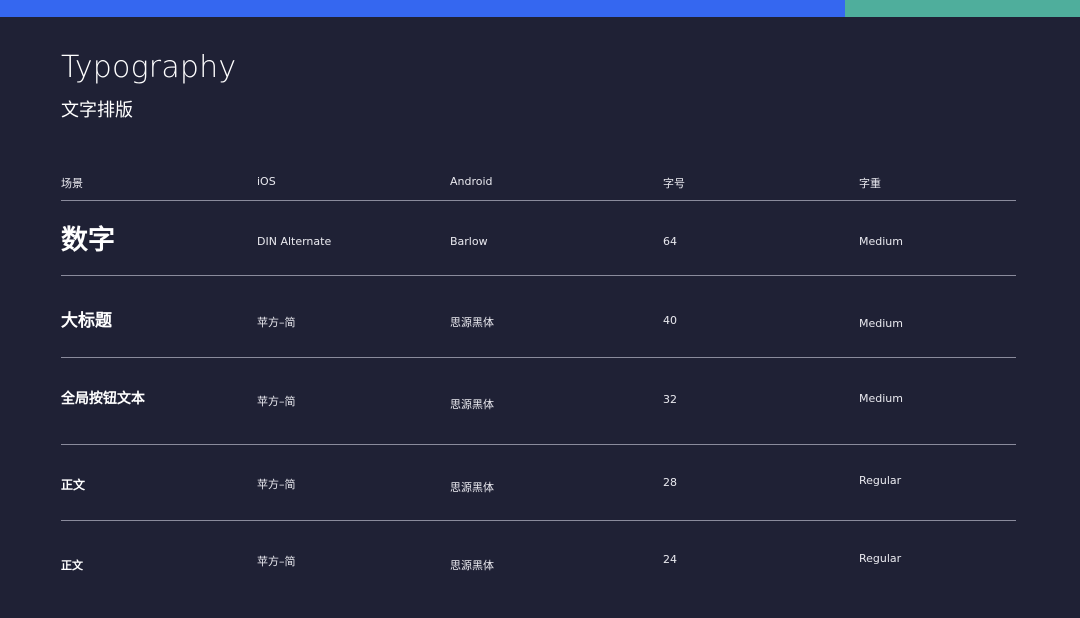  I want to click on column-header-size: 字号, so click(674, 183).